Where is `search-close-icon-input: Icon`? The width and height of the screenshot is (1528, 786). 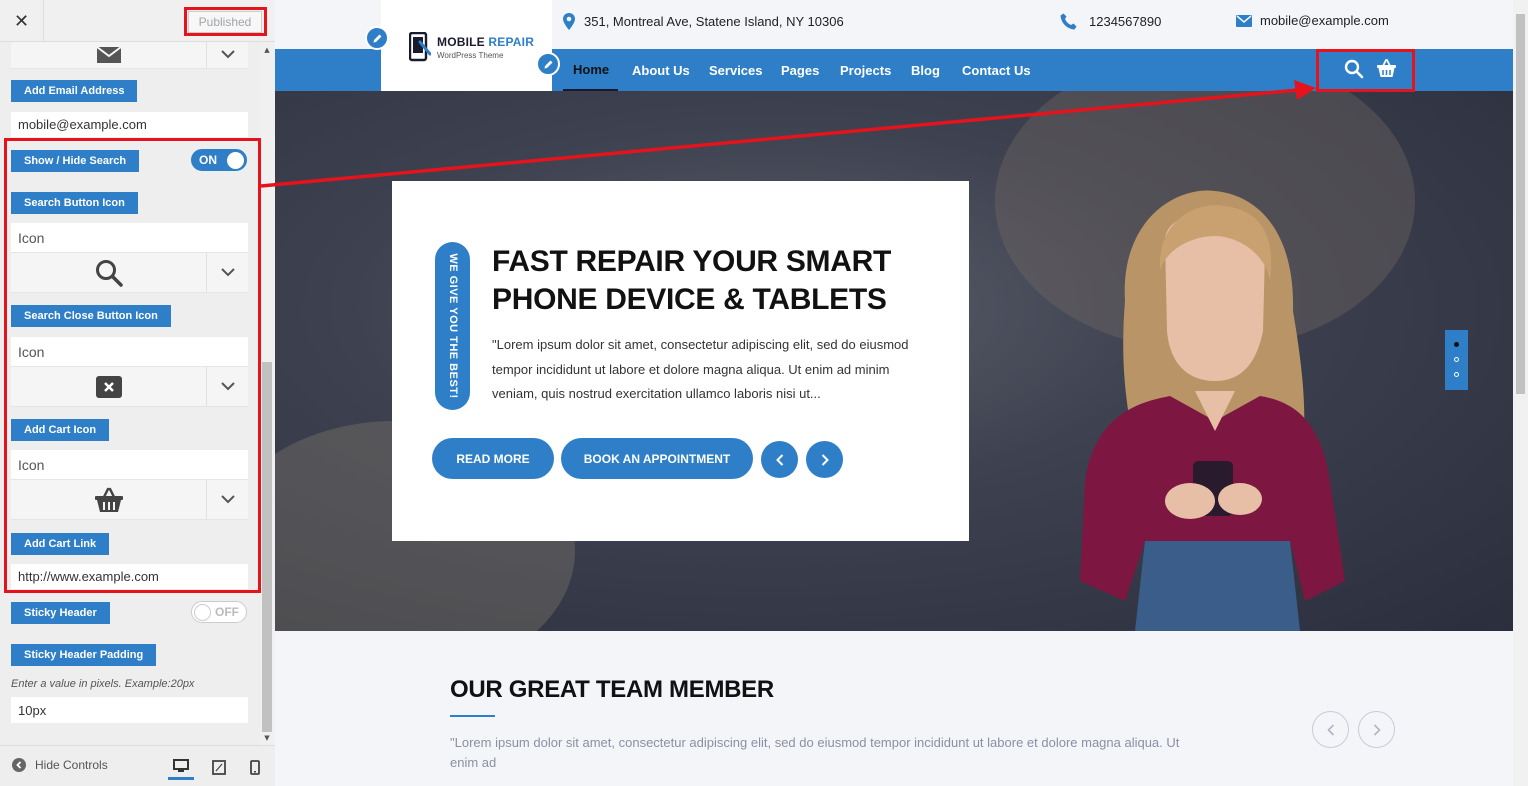 search-close-icon-input: Icon is located at coordinates (129, 351).